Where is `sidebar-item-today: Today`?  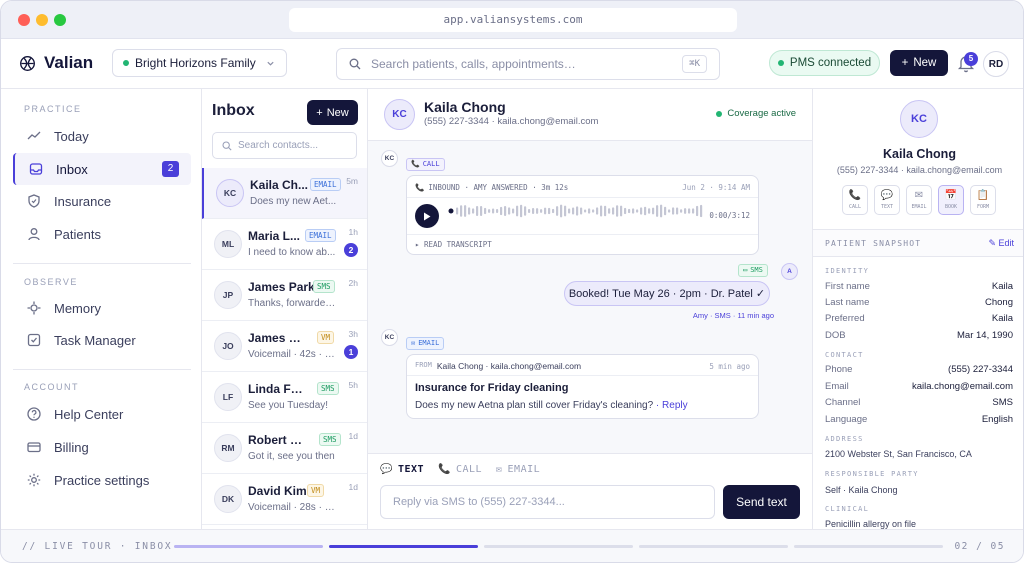 sidebar-item-today: Today is located at coordinates (102, 136).